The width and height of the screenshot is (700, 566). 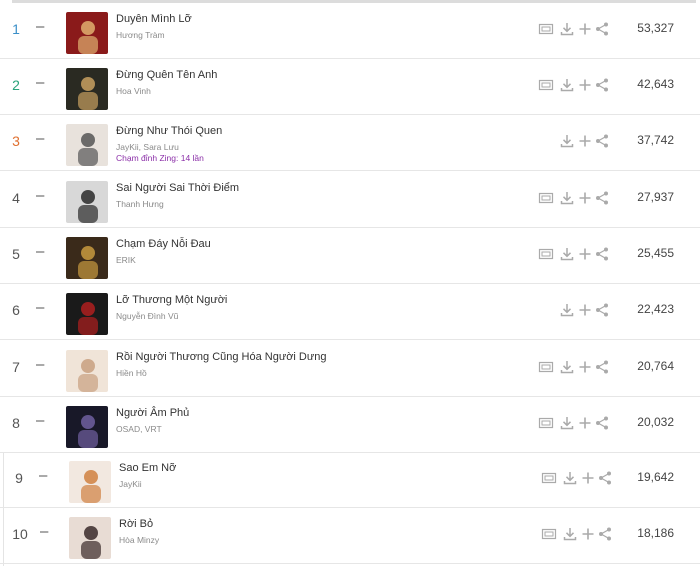 What do you see at coordinates (655, 477) in the screenshot?
I see `listen-count: 19,642` at bounding box center [655, 477].